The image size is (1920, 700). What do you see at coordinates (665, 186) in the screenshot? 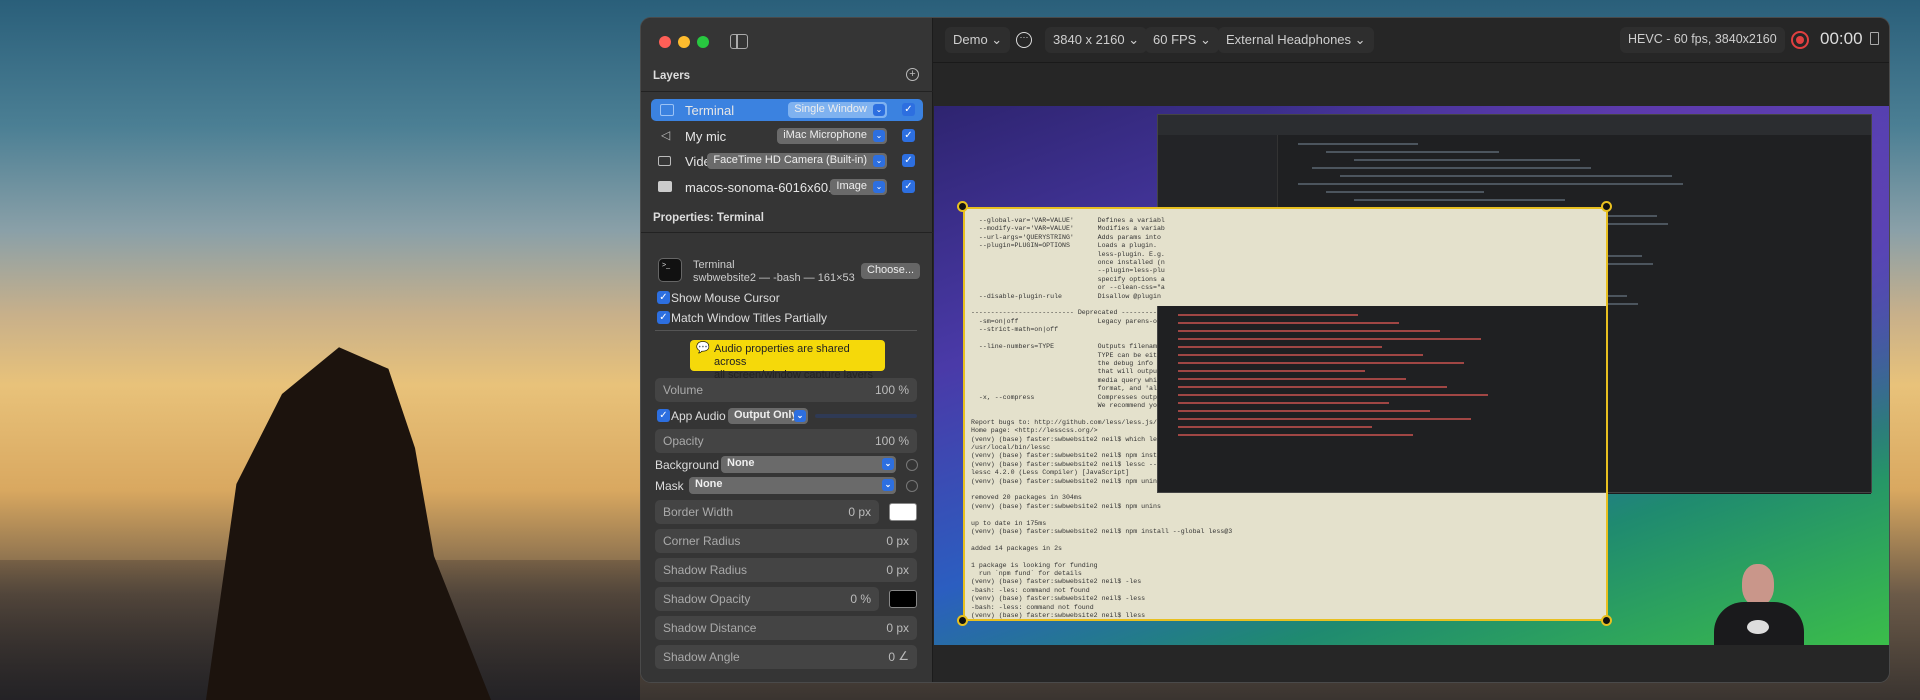
I see `image-icon` at bounding box center [665, 186].